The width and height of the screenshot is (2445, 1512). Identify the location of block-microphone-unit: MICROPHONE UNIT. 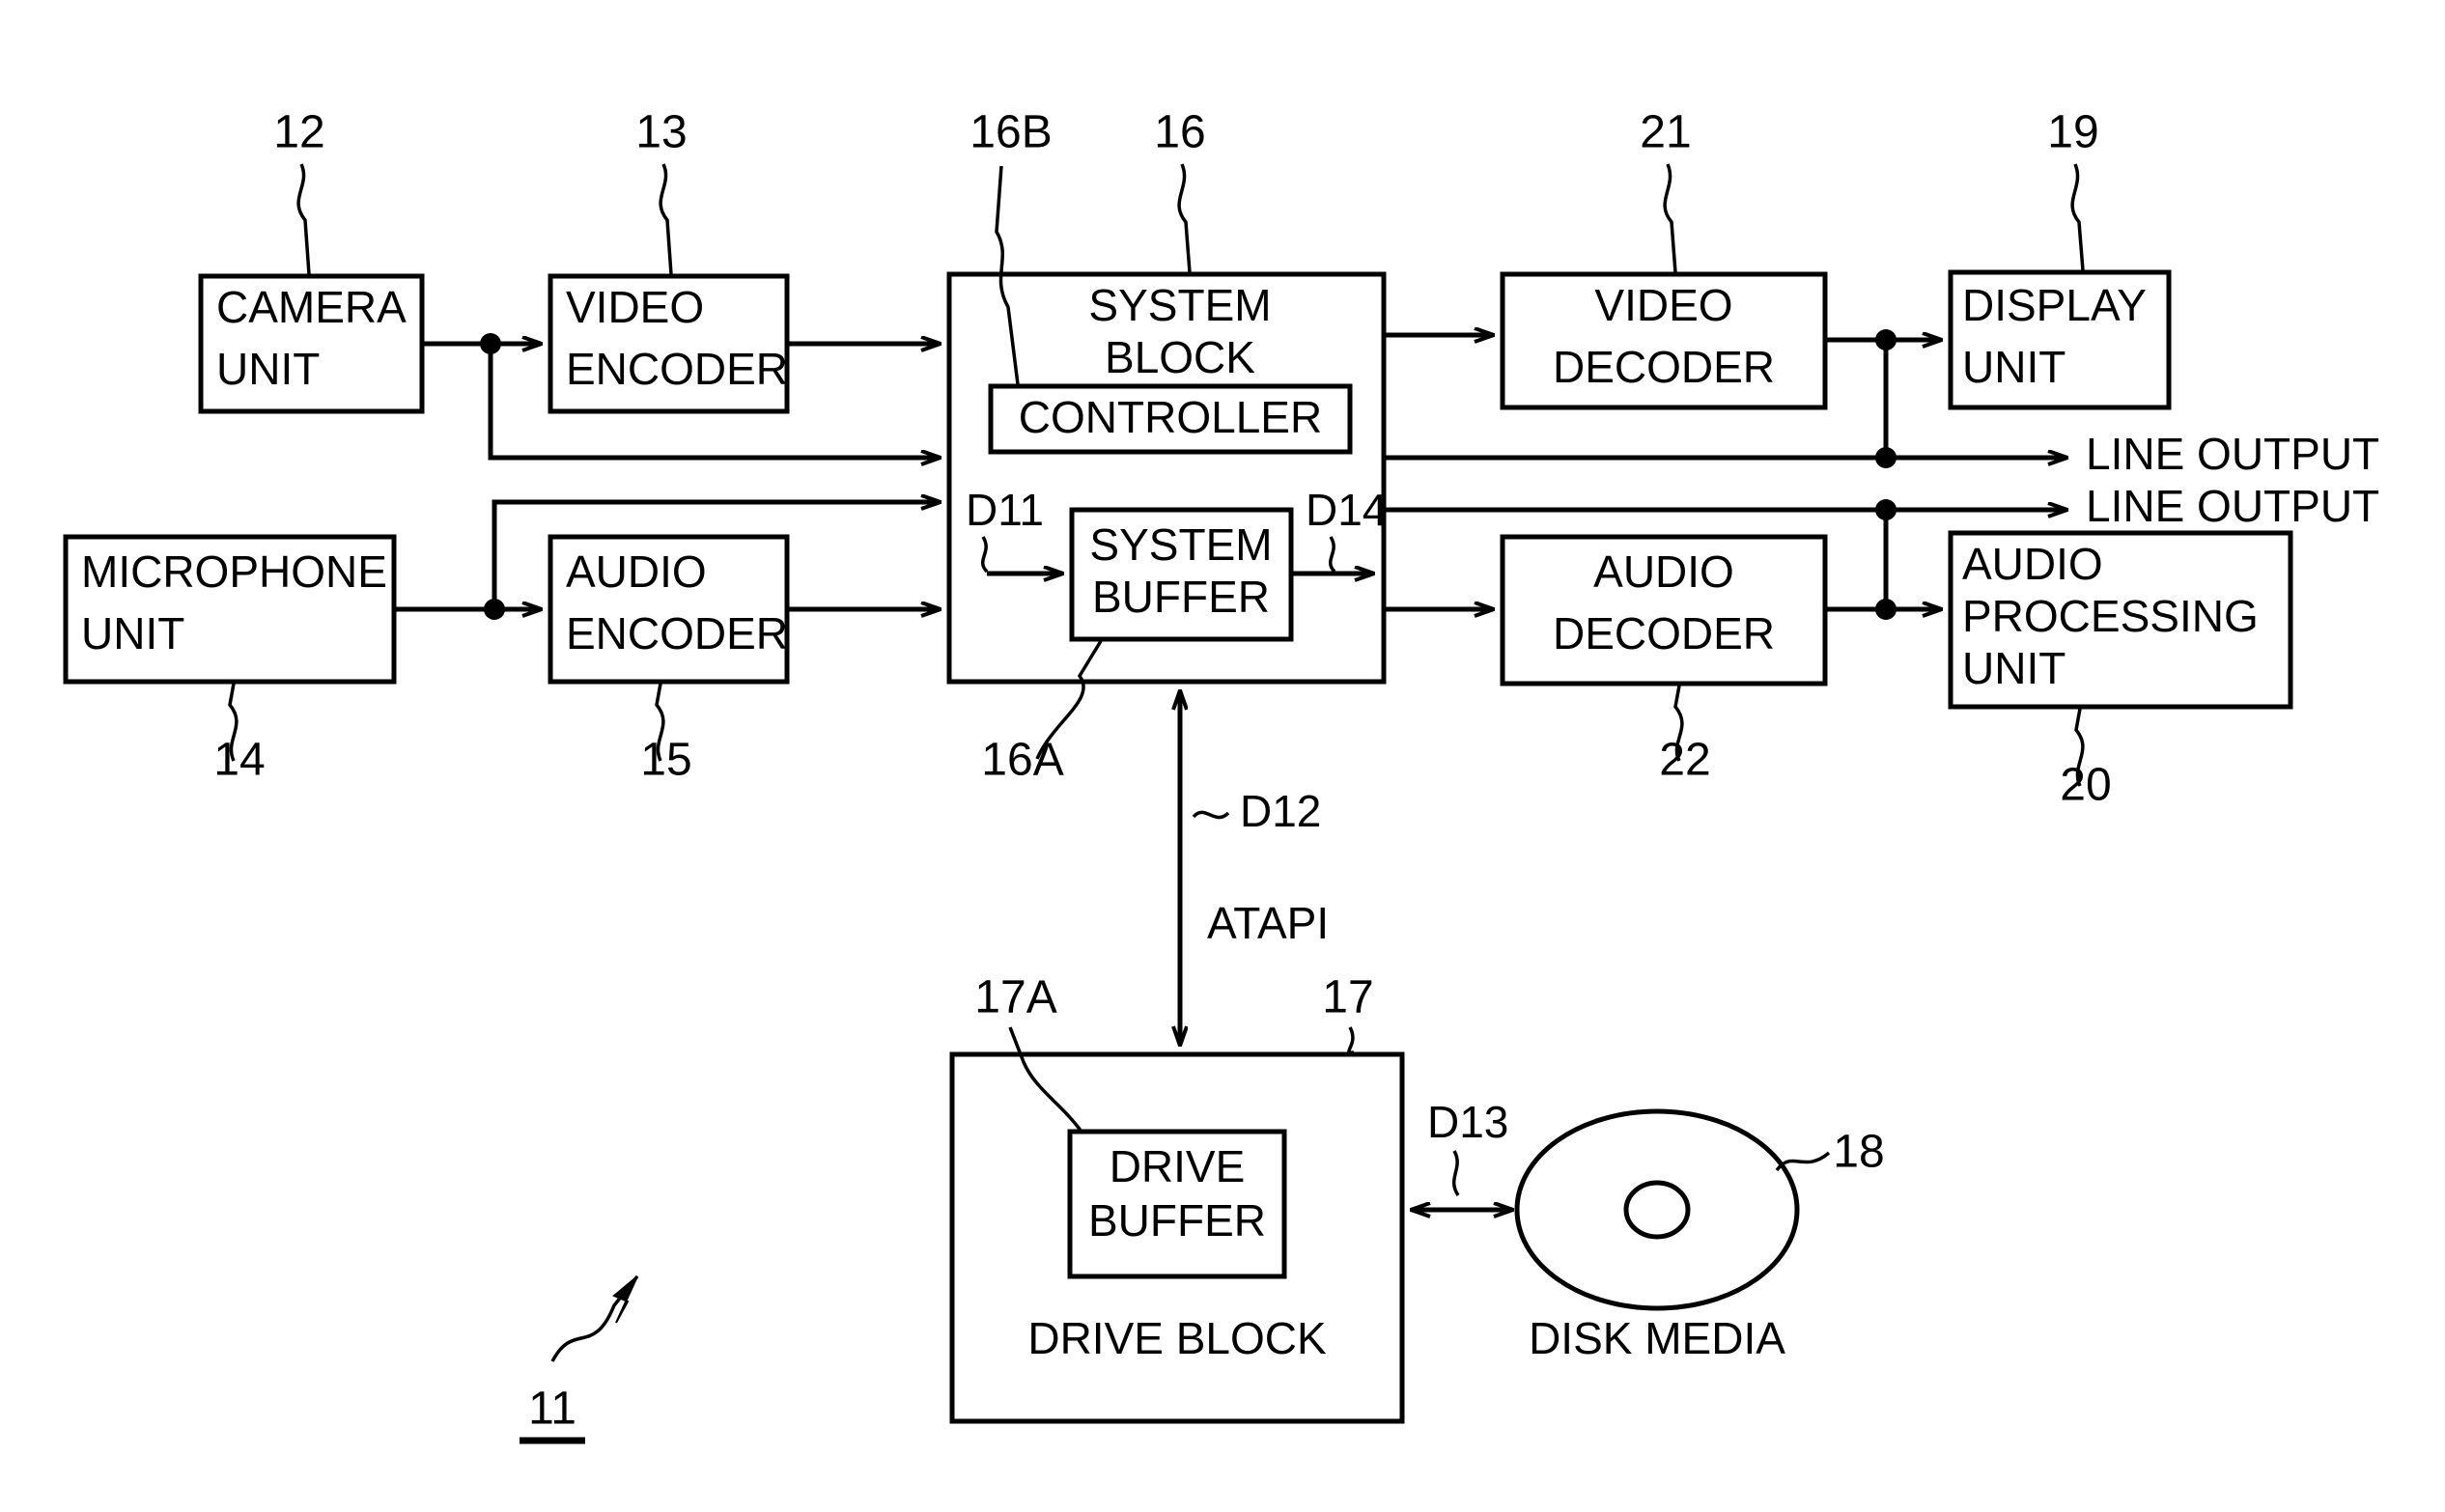
(230, 610).